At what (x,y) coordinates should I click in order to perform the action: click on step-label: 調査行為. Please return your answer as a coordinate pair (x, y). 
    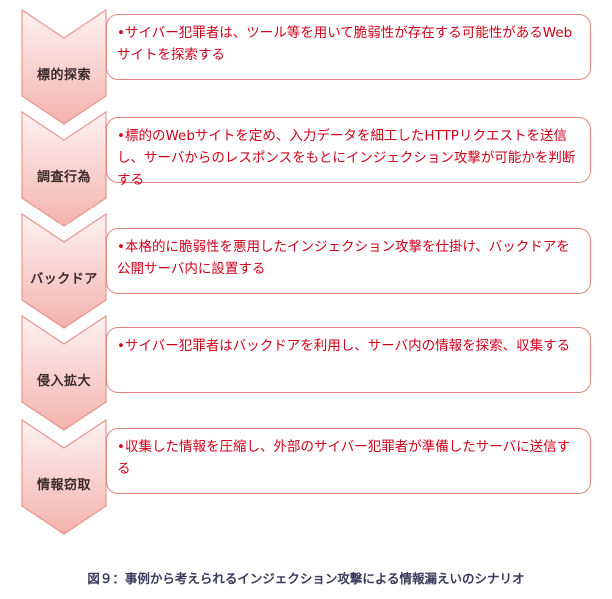
    Looking at the image, I should click on (63, 177).